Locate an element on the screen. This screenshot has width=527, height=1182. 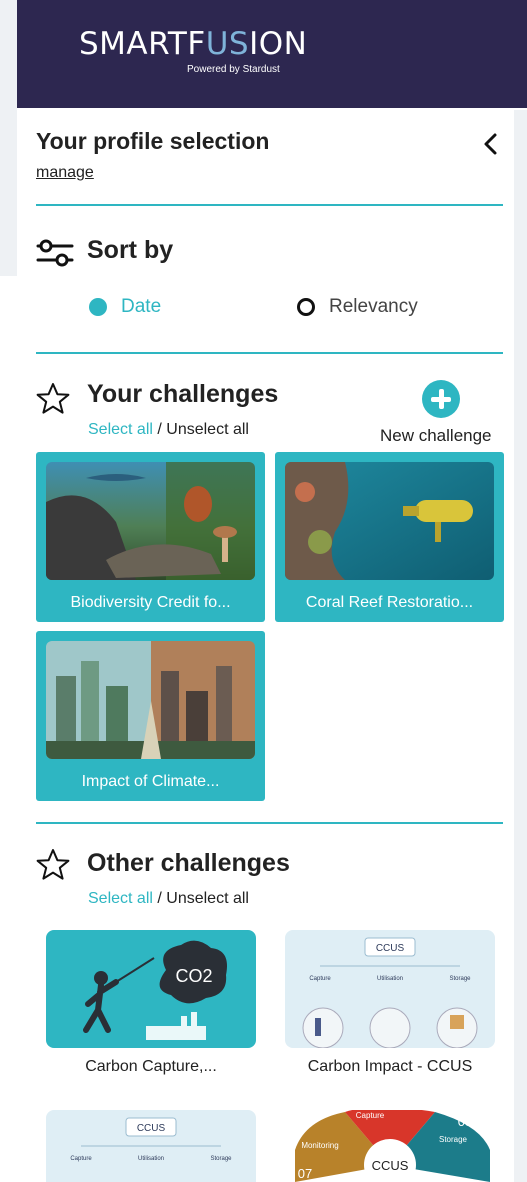
other-challenges-select-row: Select all / Unselect all is located at coordinates (168, 899).